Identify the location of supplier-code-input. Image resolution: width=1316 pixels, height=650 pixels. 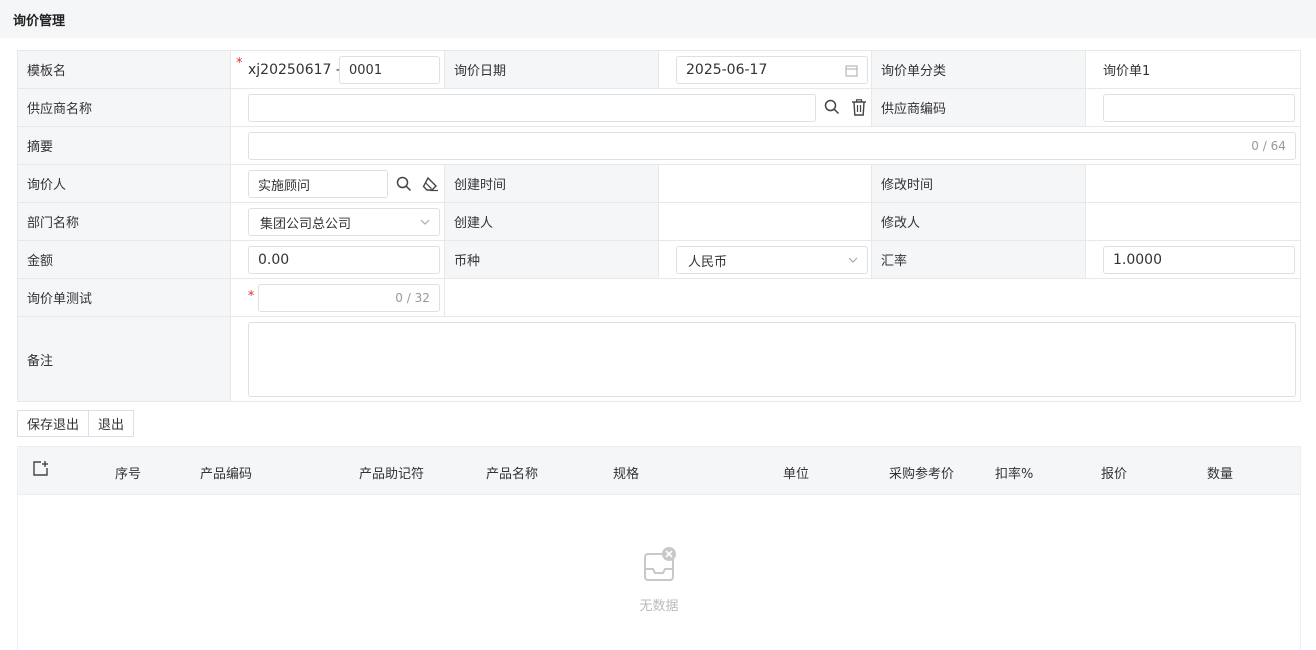
(1199, 108).